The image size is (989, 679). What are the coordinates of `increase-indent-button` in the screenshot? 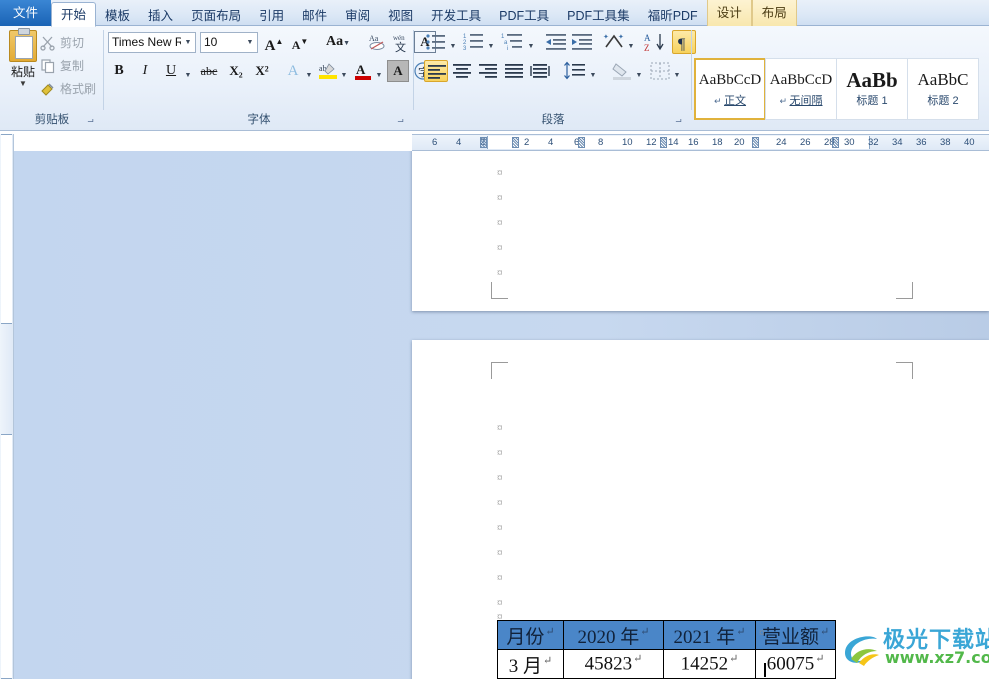 It's located at (582, 42).